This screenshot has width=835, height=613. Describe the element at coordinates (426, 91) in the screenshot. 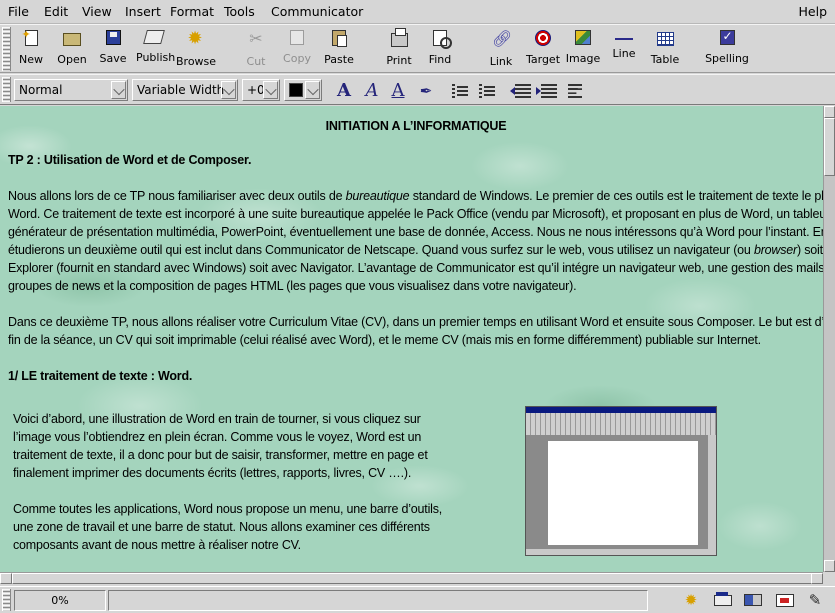

I see `clear-styles-icon: ✒` at that location.